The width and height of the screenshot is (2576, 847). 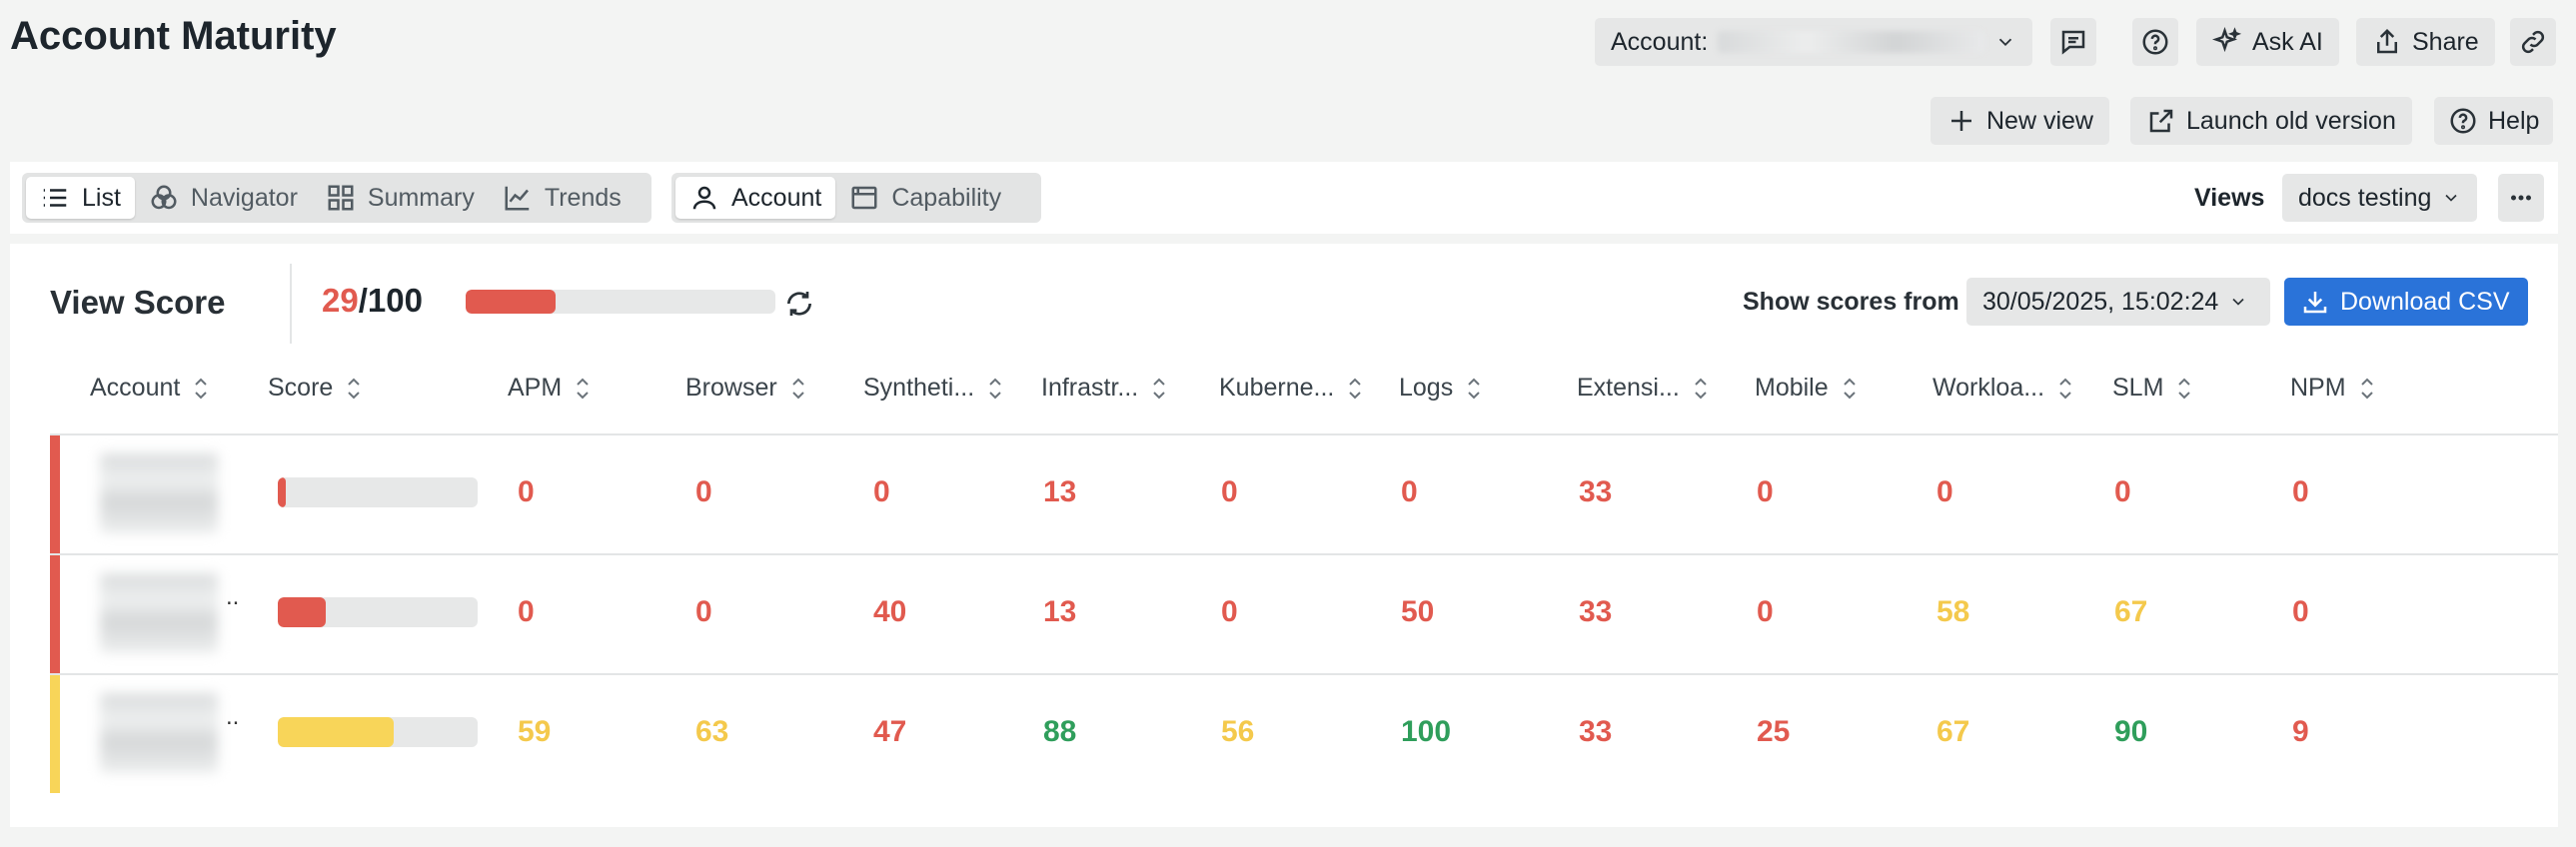 I want to click on column-header-1: Score, so click(x=315, y=389).